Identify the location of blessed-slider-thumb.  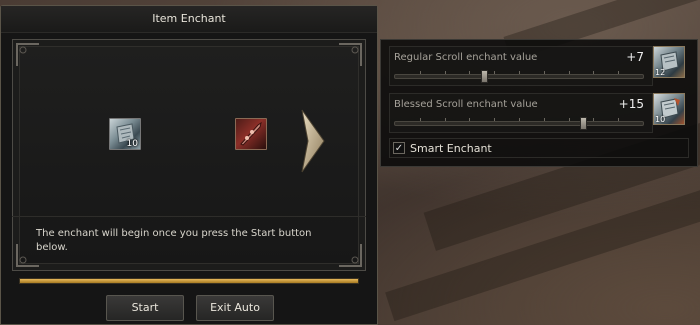
(584, 123).